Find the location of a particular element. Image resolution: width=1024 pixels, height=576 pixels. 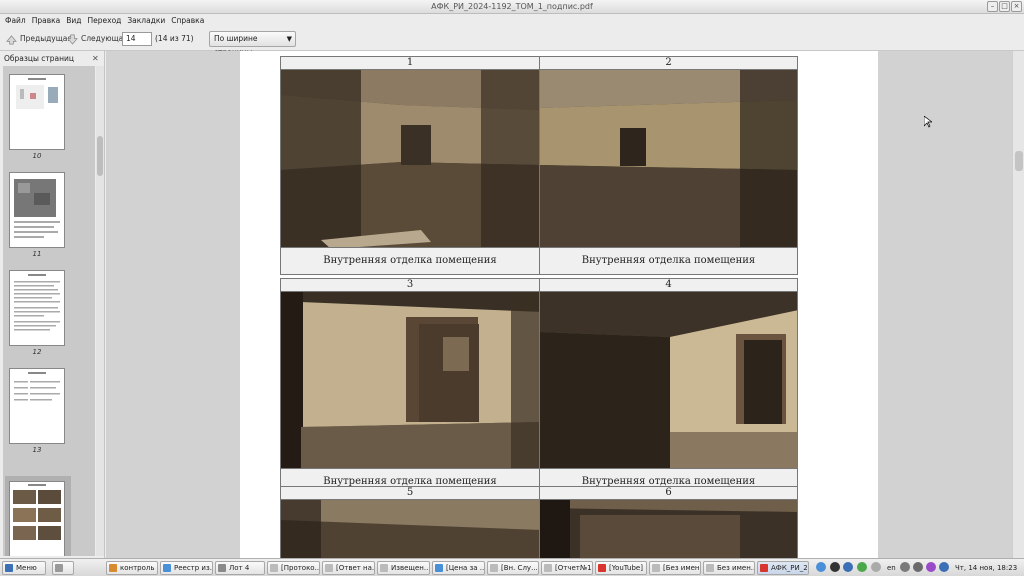

thumbnail-label: 13 is located at coordinates (37, 450).